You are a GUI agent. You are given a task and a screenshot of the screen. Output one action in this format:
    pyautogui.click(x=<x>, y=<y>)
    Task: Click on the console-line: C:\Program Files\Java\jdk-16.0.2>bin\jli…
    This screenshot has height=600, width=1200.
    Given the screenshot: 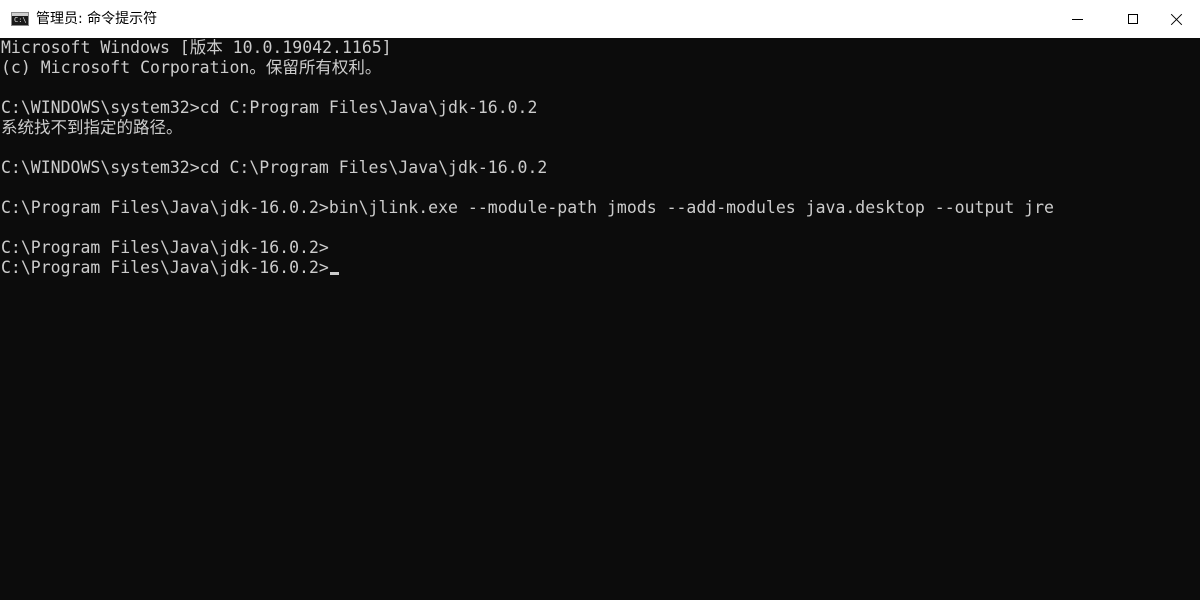 What is the action you would take?
    pyautogui.click(x=527, y=207)
    